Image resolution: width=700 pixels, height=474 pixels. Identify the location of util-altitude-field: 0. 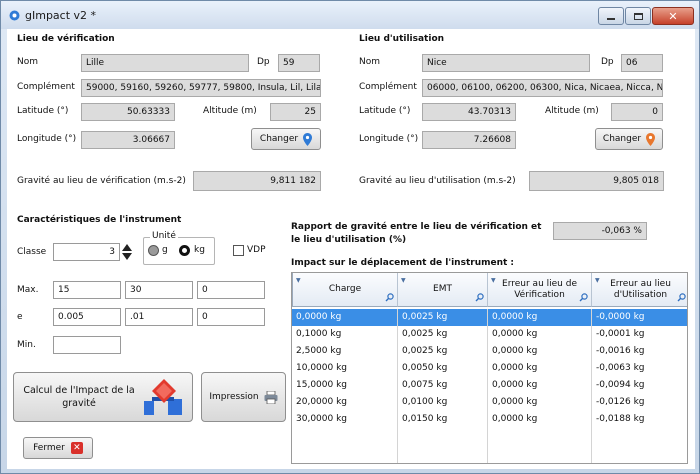
(637, 112).